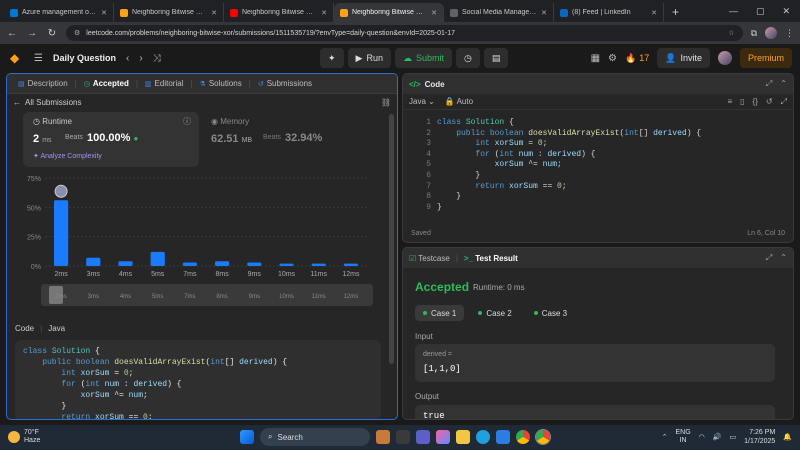  I want to click on info-icon: ⓘ, so click(187, 121).